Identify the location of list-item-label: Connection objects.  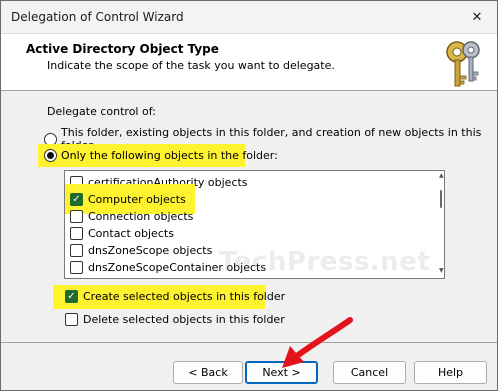
(141, 216).